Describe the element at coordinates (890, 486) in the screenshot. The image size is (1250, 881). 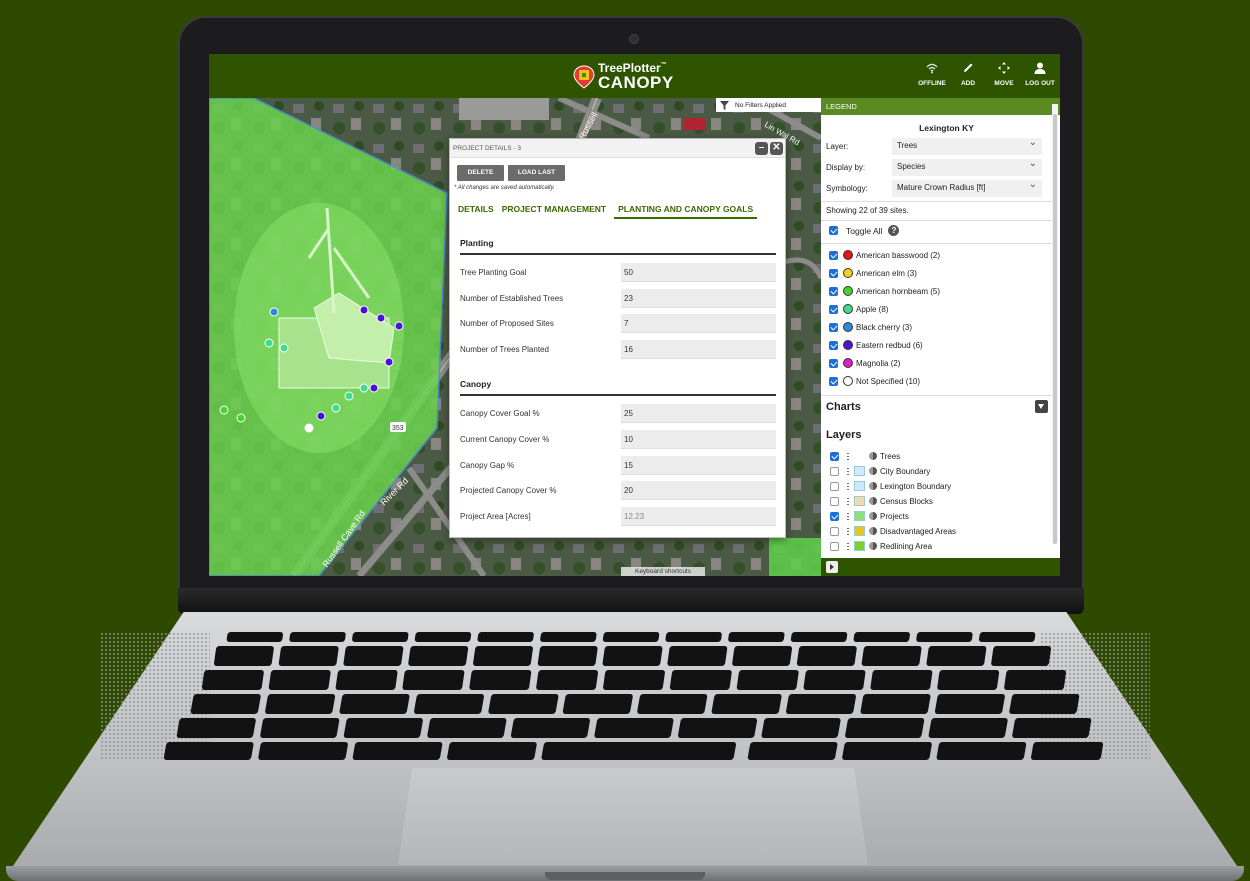
I see `layer-item: Lexington Boundary` at that location.